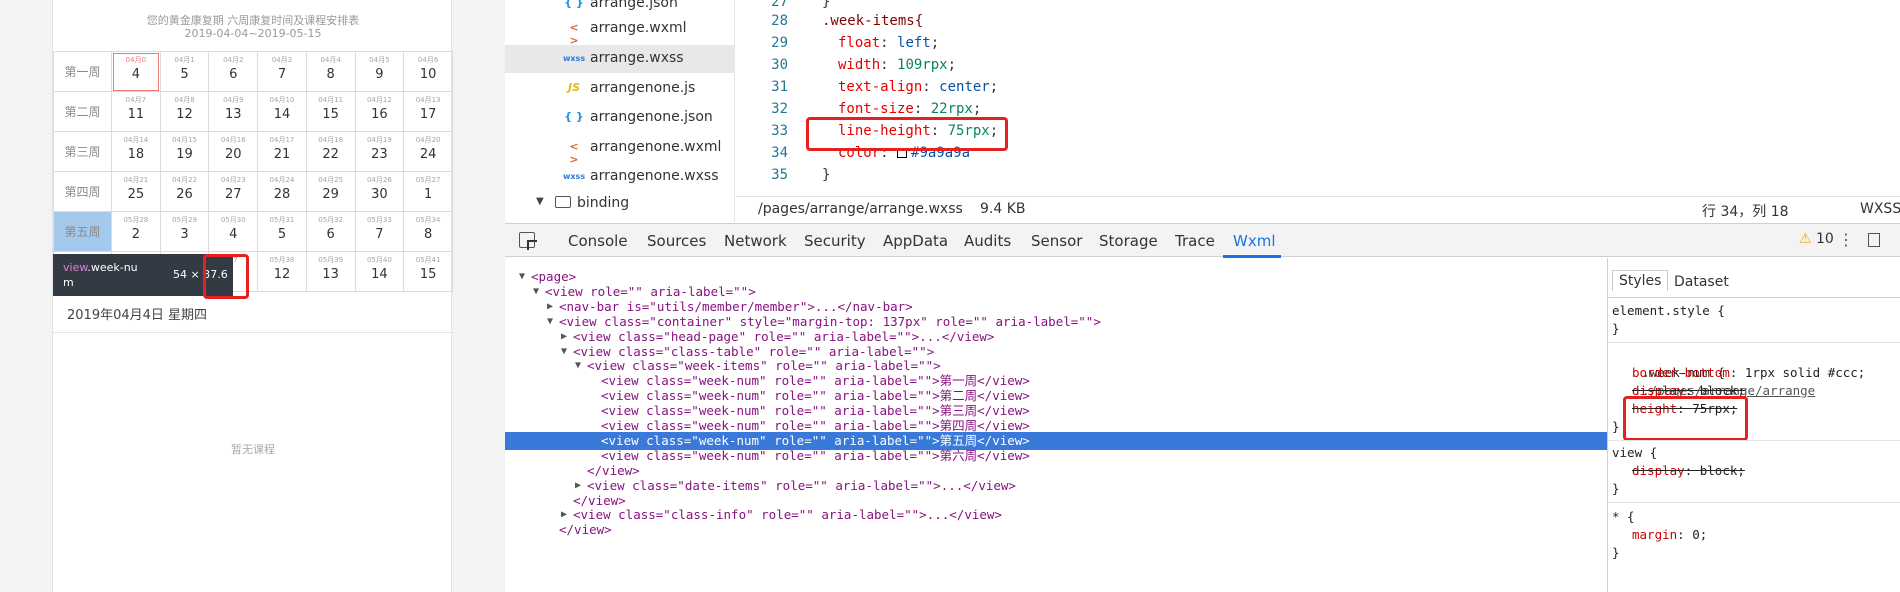  I want to click on calendar-day: 04月10 14, so click(282, 111).